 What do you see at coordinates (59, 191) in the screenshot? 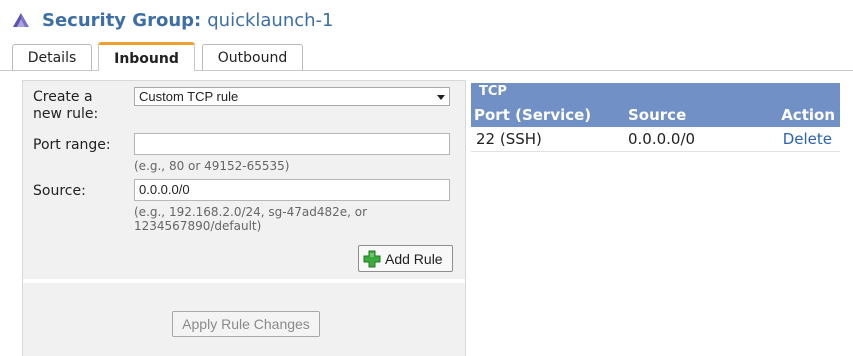
I see `source-label: Source:` at bounding box center [59, 191].